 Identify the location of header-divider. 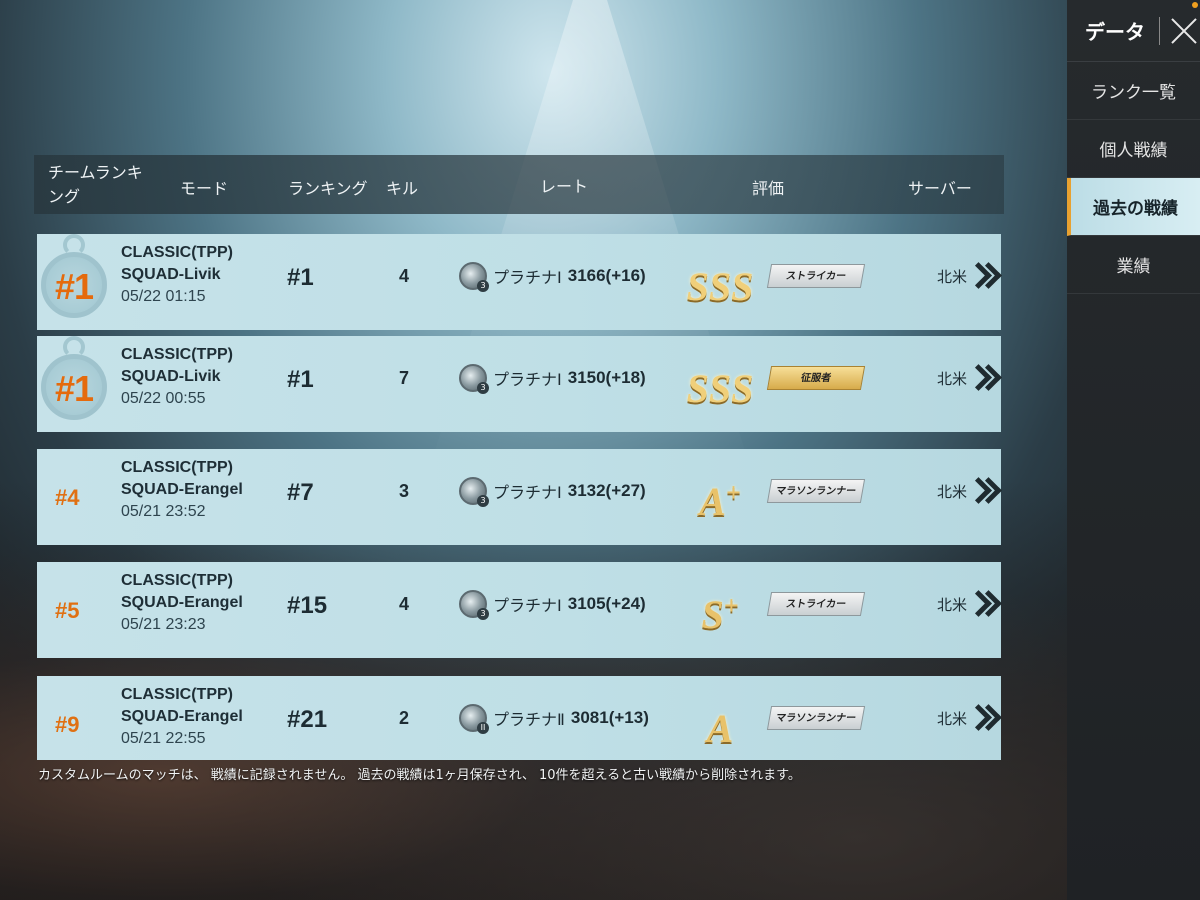
(1159, 30).